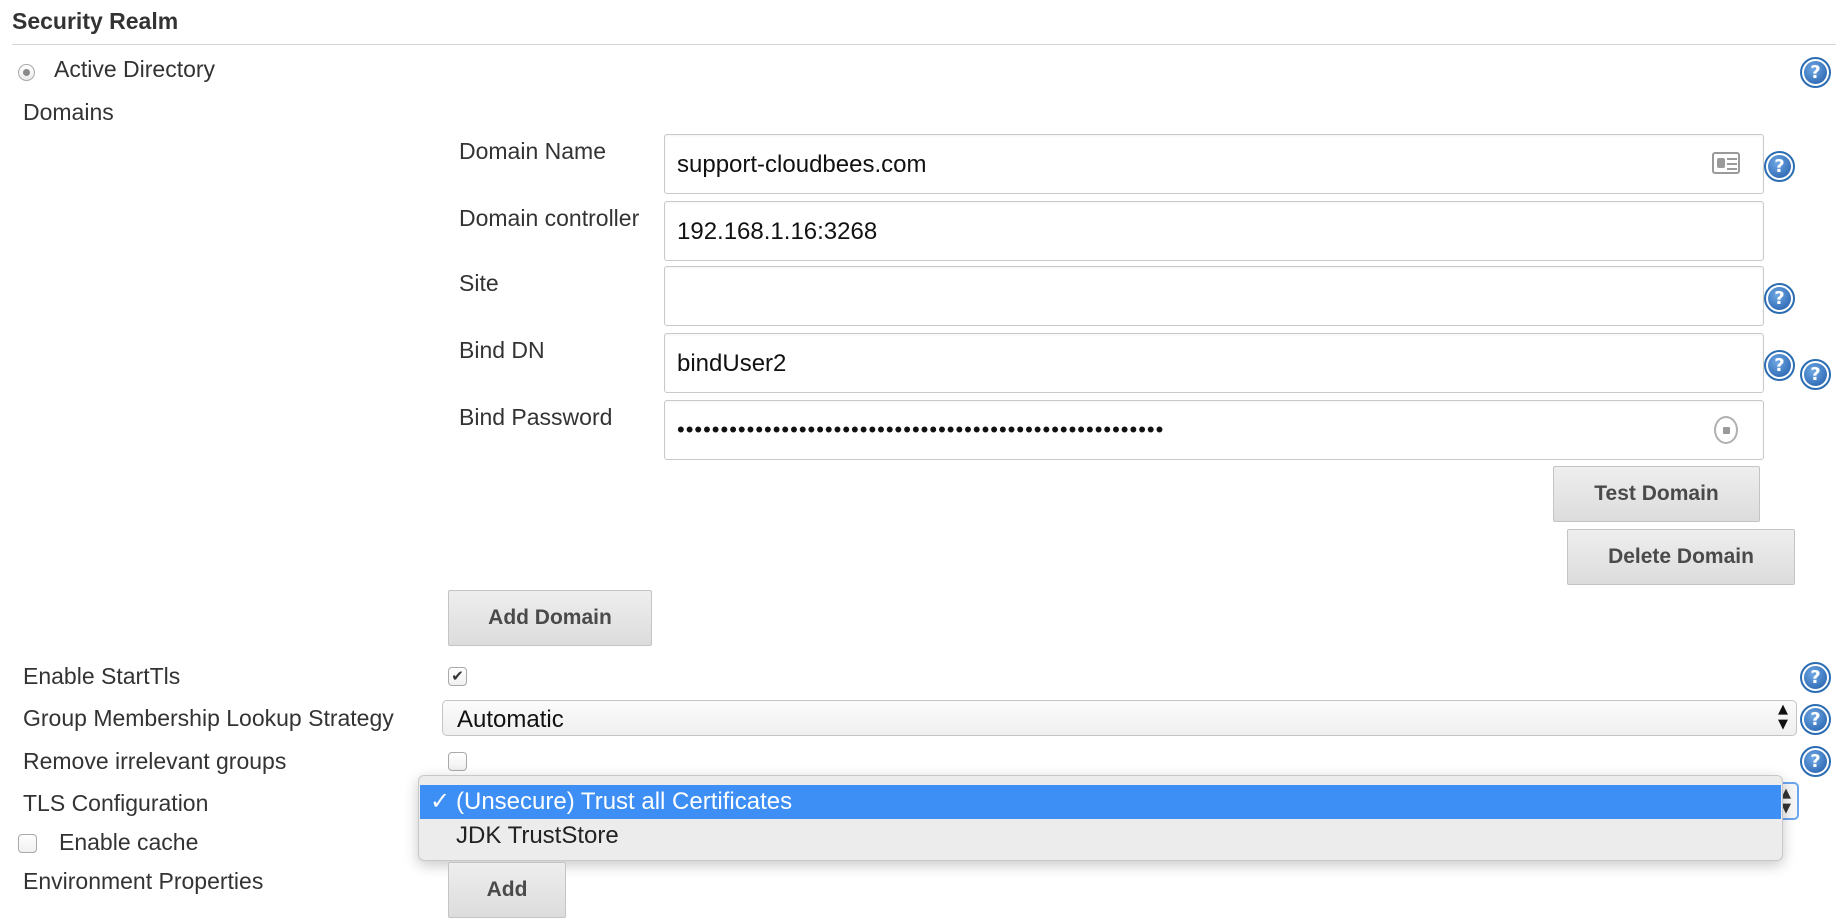  What do you see at coordinates (155, 761) in the screenshot?
I see `remove-irrelevant-groups-label: Remove irrelevant groups` at bounding box center [155, 761].